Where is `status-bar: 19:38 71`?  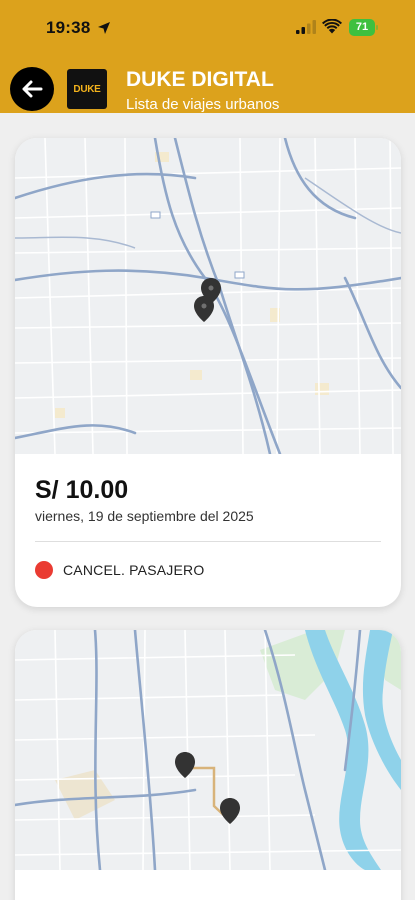
status-bar: 19:38 71 is located at coordinates (207, 28).